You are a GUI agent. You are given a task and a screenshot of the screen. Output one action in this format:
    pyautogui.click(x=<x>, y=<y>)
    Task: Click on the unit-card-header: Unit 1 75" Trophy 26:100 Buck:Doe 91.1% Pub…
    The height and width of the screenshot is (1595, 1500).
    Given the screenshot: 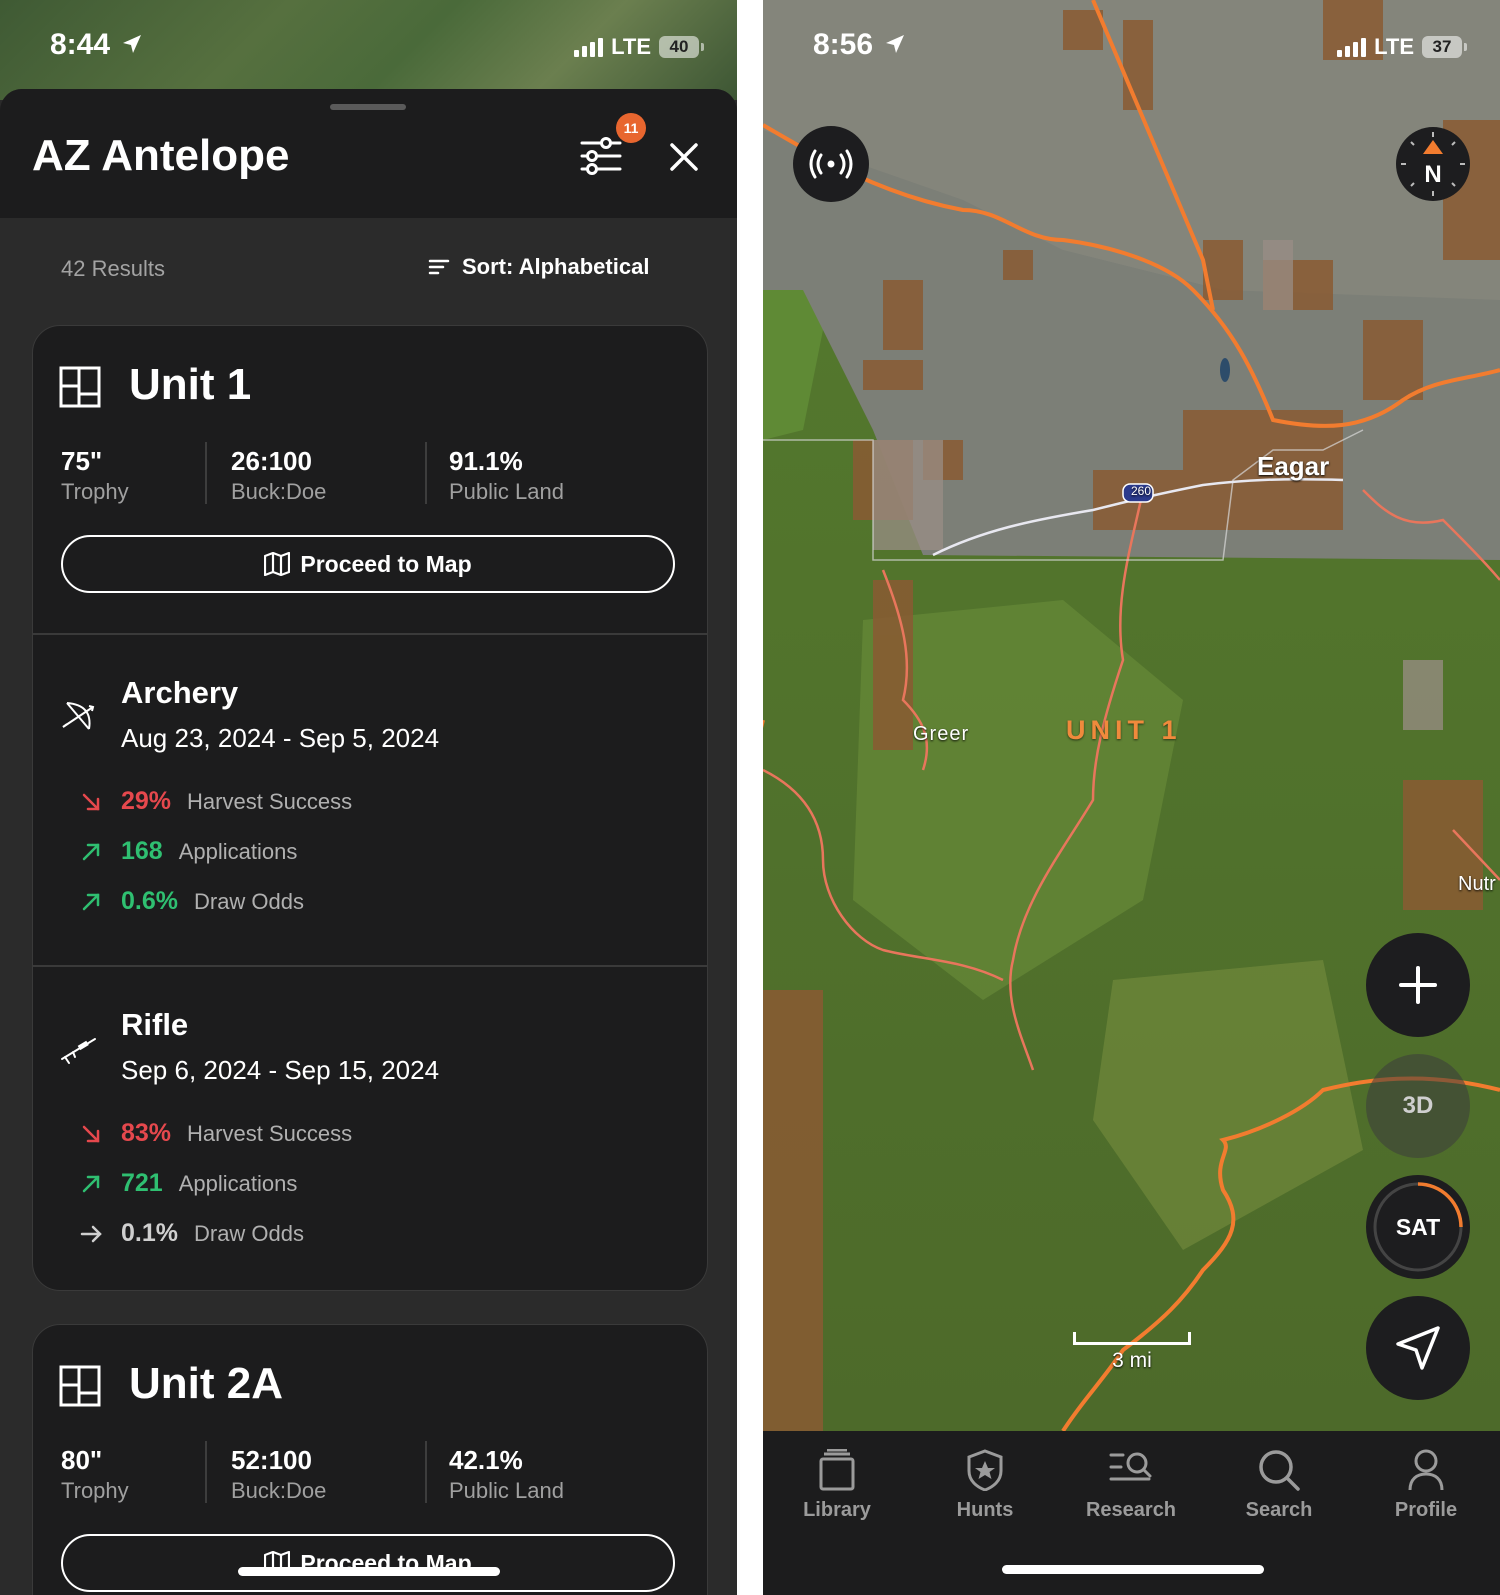 What is the action you would take?
    pyautogui.click(x=370, y=480)
    